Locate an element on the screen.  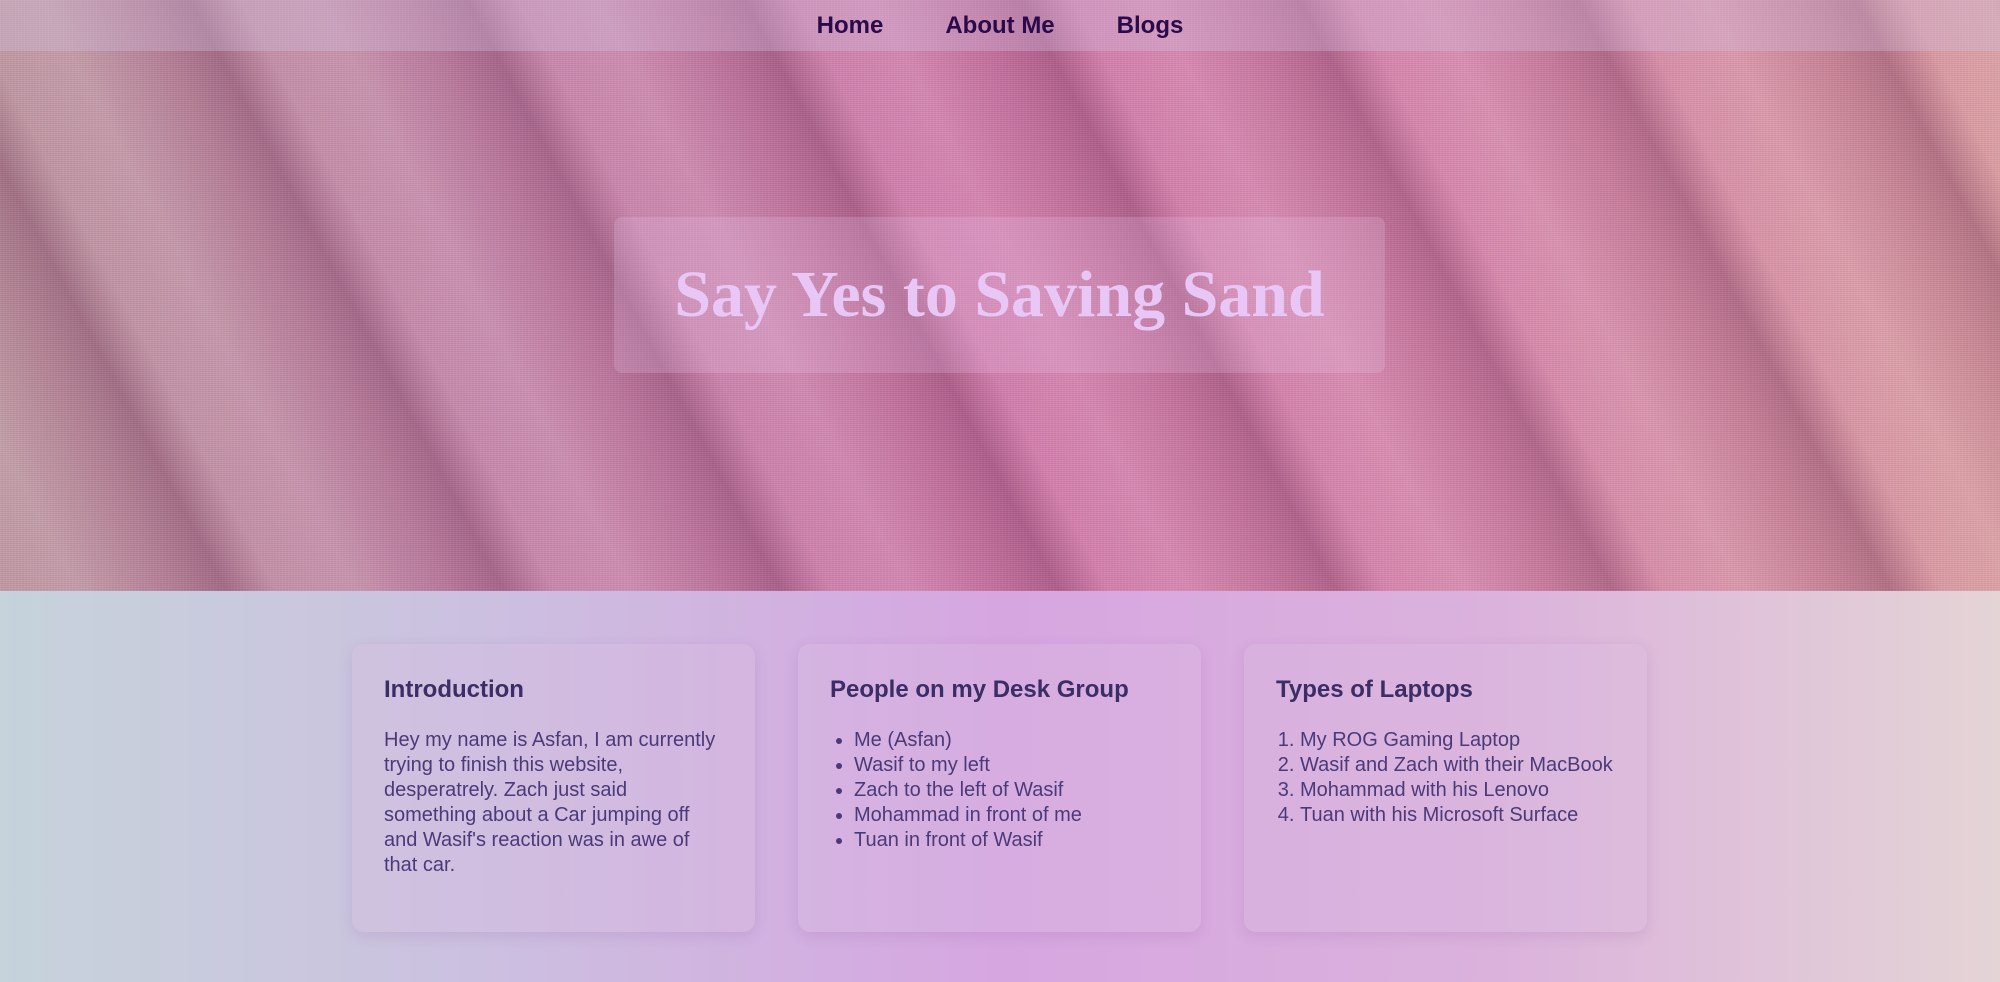
list-item: Wasif to my left is located at coordinates (1011, 765).